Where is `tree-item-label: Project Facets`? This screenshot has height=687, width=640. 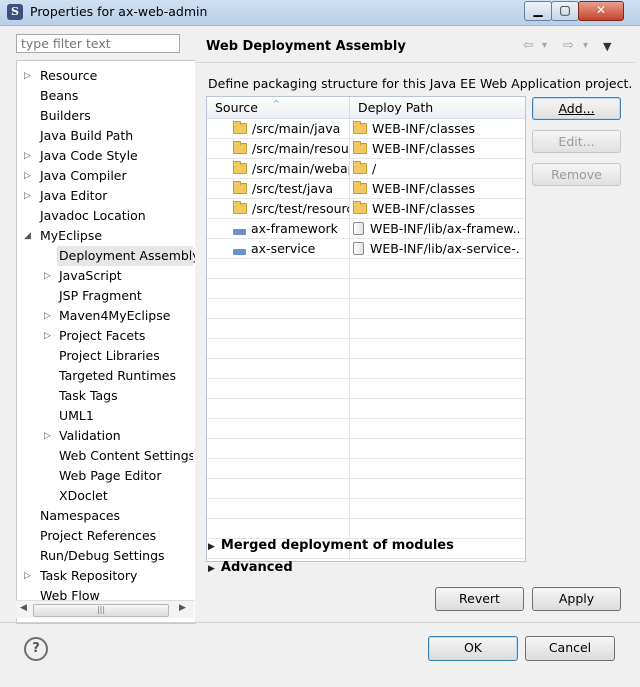
tree-item-label: Project Facets is located at coordinates (102, 335).